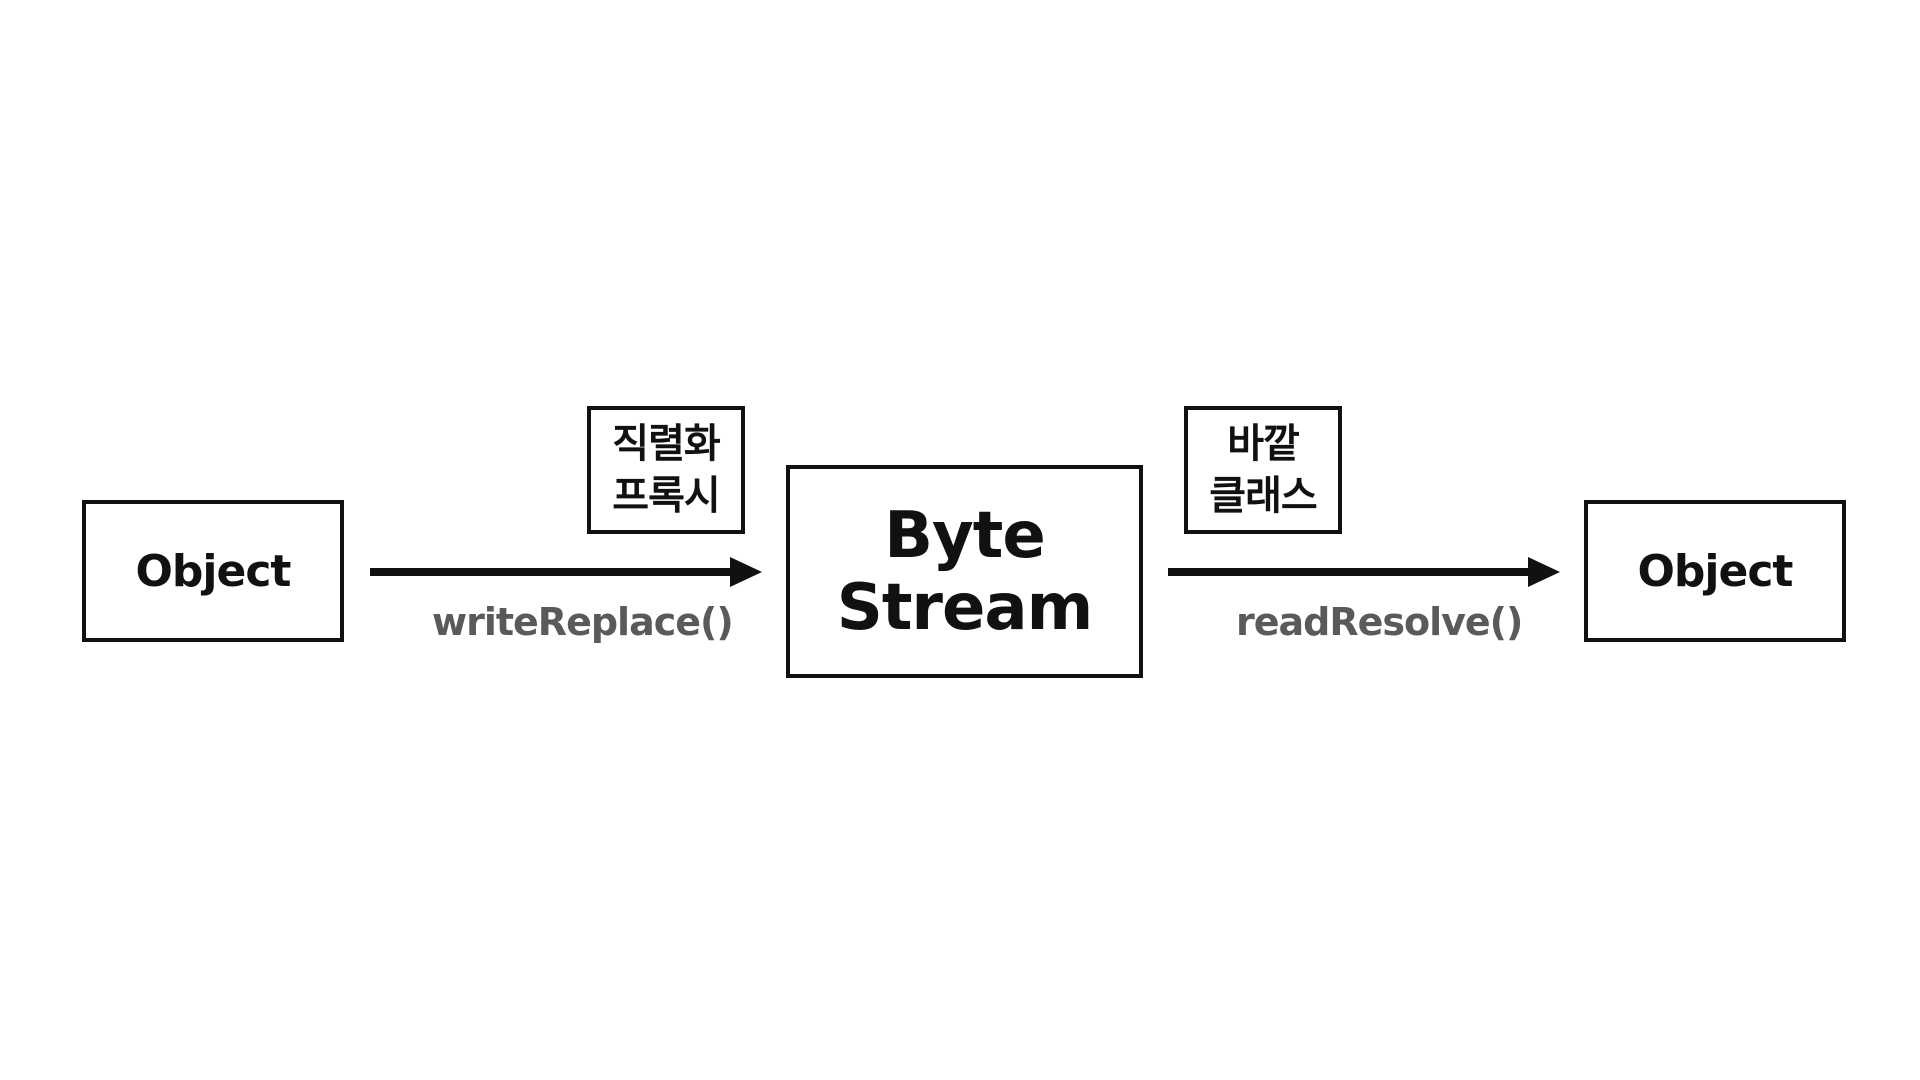  Describe the element at coordinates (551, 572) in the screenshot. I see `write-replace-arrow-shaft` at that location.